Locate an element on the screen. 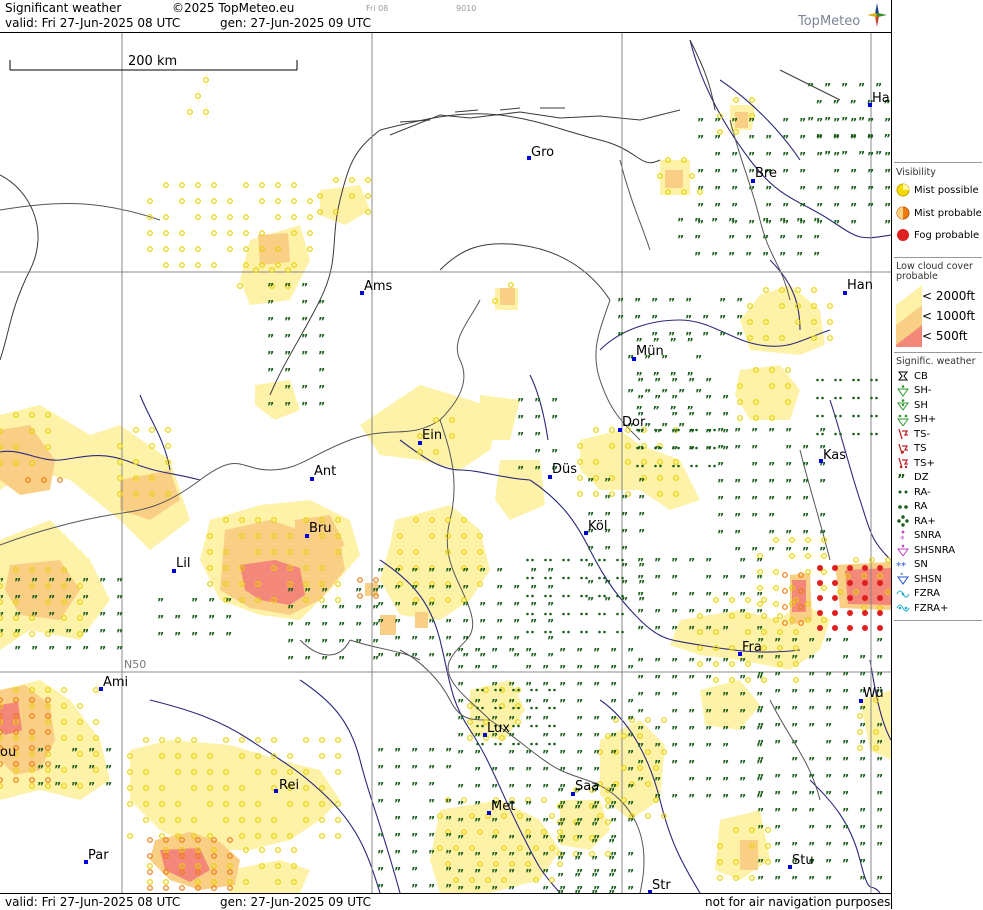 The width and height of the screenshot is (983, 910). city-label-ami: Ami is located at coordinates (115, 682).